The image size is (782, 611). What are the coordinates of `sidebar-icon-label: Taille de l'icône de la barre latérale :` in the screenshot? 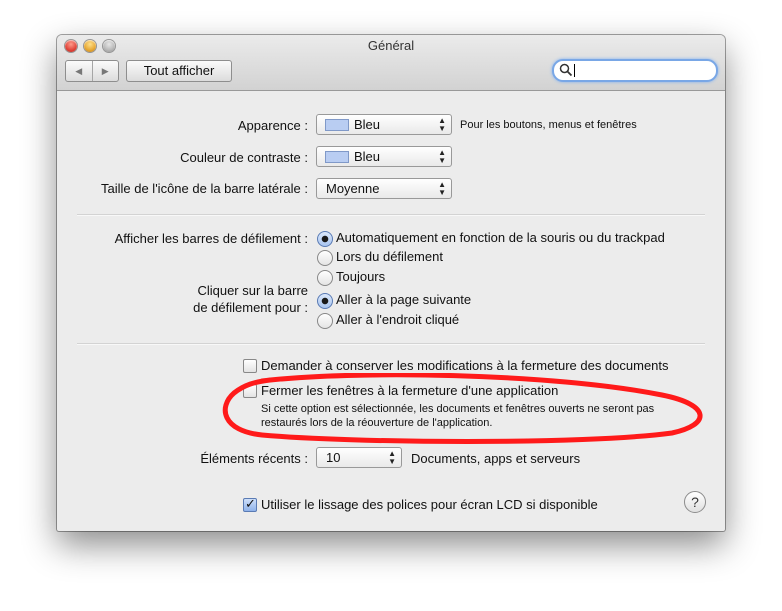 It's located at (204, 188).